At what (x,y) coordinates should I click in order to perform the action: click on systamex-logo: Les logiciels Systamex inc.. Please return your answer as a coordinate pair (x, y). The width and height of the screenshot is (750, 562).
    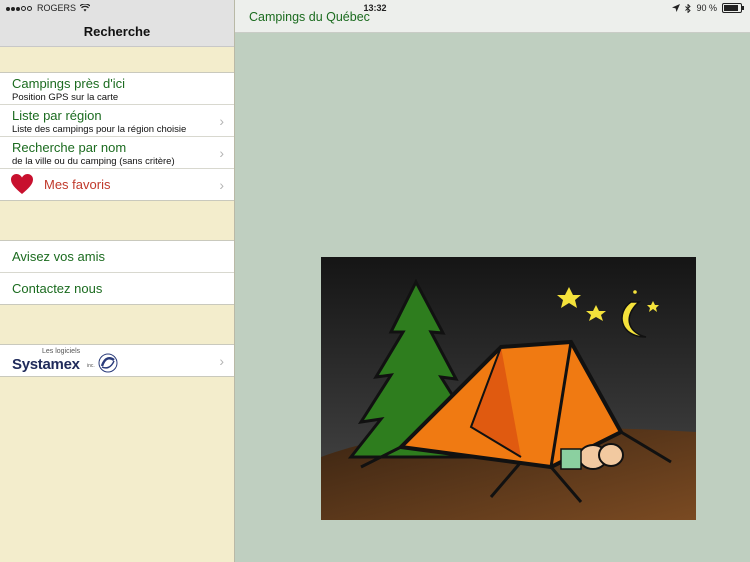
    Looking at the image, I should click on (72, 360).